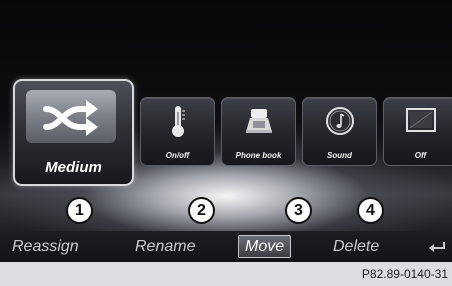  I want to click on callout-1: 1, so click(79, 210).